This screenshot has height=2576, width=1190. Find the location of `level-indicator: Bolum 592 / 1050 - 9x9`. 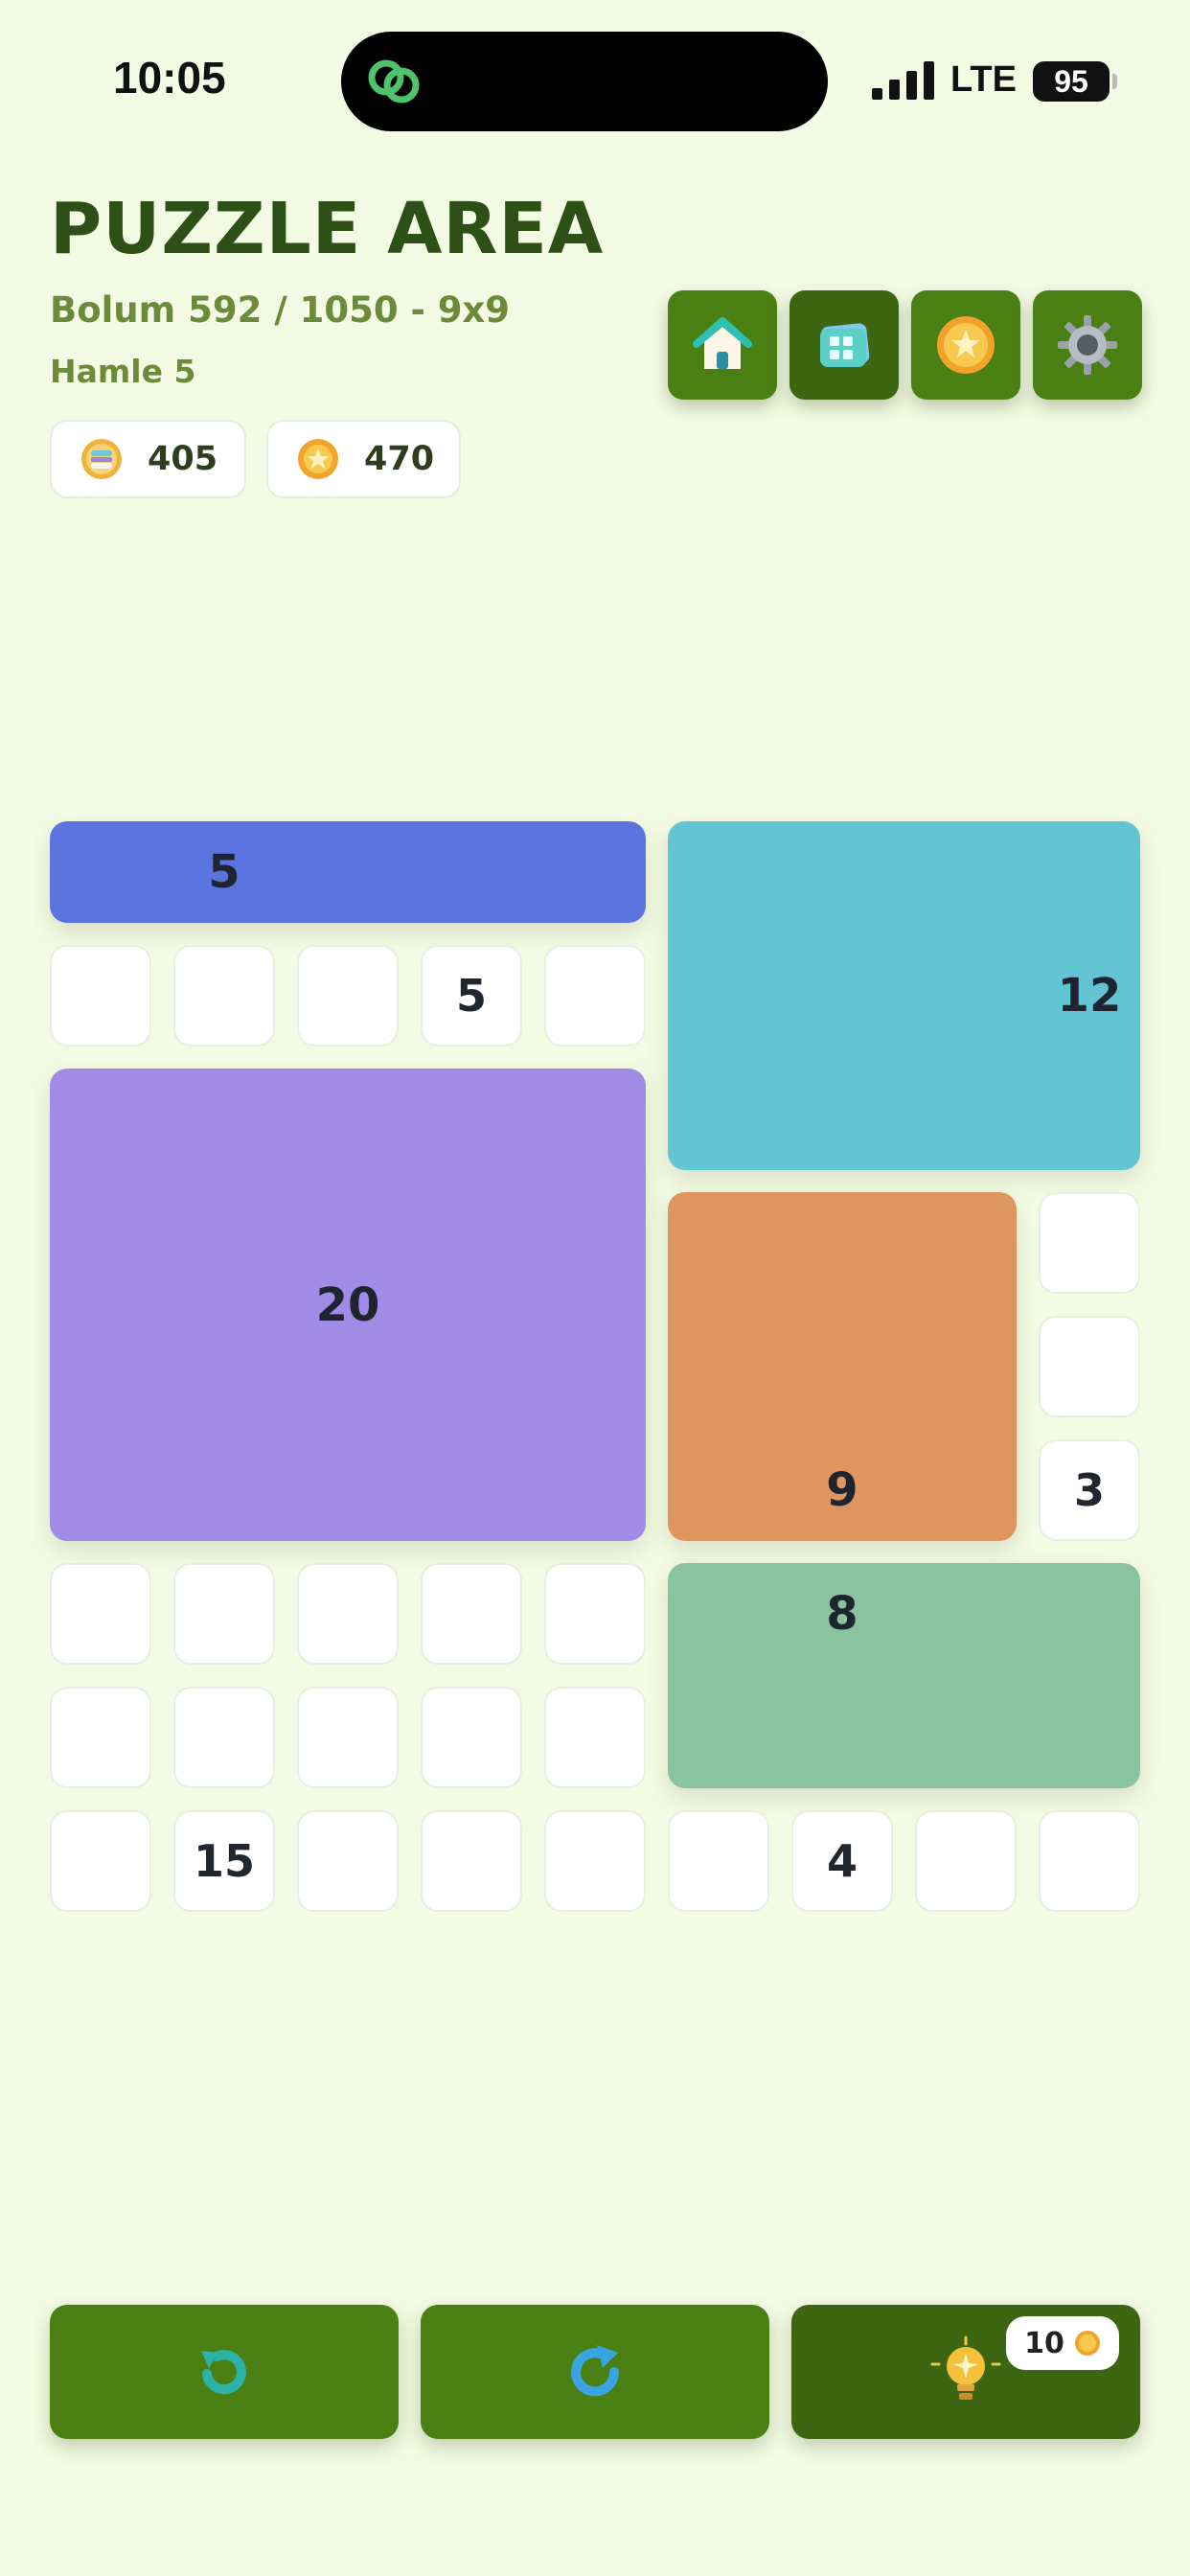

level-indicator: Bolum 592 / 1050 - 9x9 is located at coordinates (280, 310).